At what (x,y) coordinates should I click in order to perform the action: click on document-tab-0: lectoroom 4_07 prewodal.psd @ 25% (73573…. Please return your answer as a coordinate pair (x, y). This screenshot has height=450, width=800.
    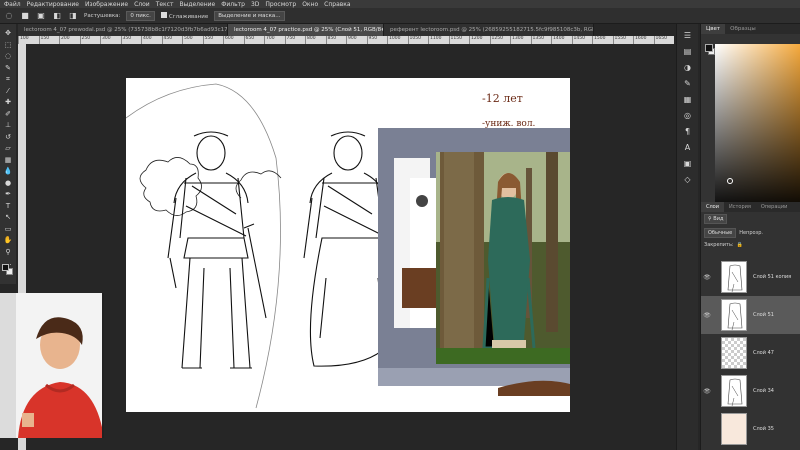
    Looking at the image, I should click on (123, 30).